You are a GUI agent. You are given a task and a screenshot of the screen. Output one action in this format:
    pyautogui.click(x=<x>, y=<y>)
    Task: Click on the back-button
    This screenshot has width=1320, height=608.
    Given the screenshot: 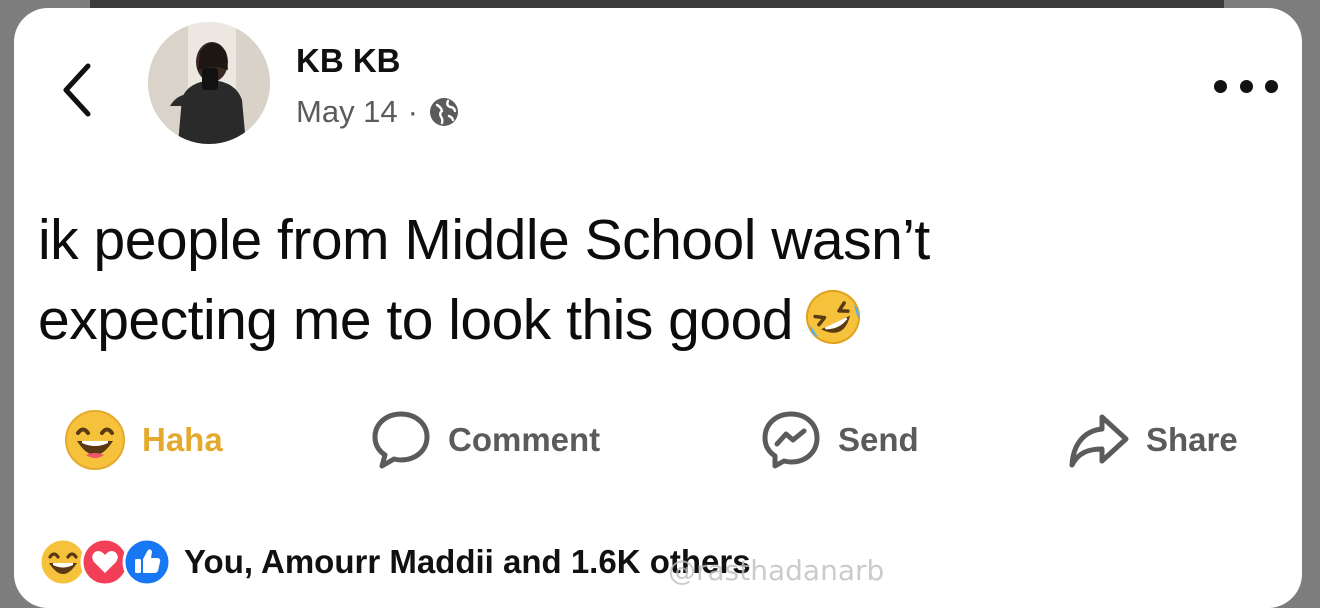 What is the action you would take?
    pyautogui.click(x=78, y=90)
    